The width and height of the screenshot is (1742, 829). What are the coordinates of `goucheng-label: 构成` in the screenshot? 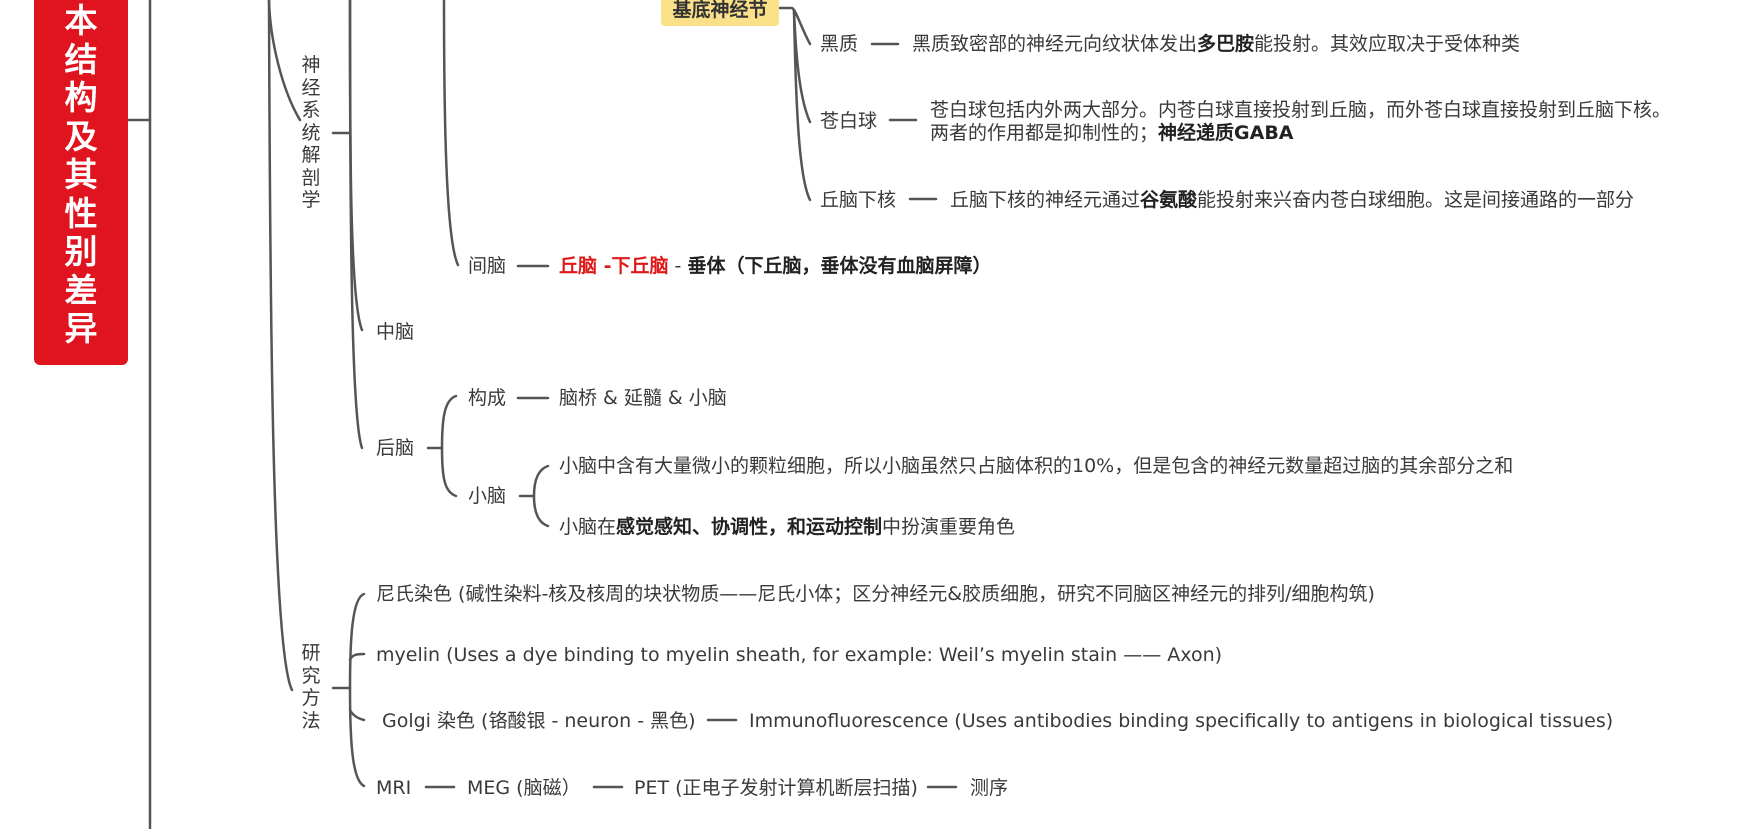 It's located at (487, 398).